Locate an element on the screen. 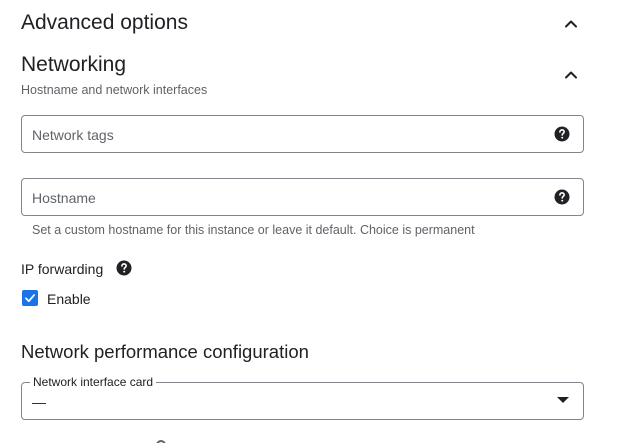 This screenshot has width=638, height=443. ip-forwarding-label: IP forwarding is located at coordinates (62, 269).